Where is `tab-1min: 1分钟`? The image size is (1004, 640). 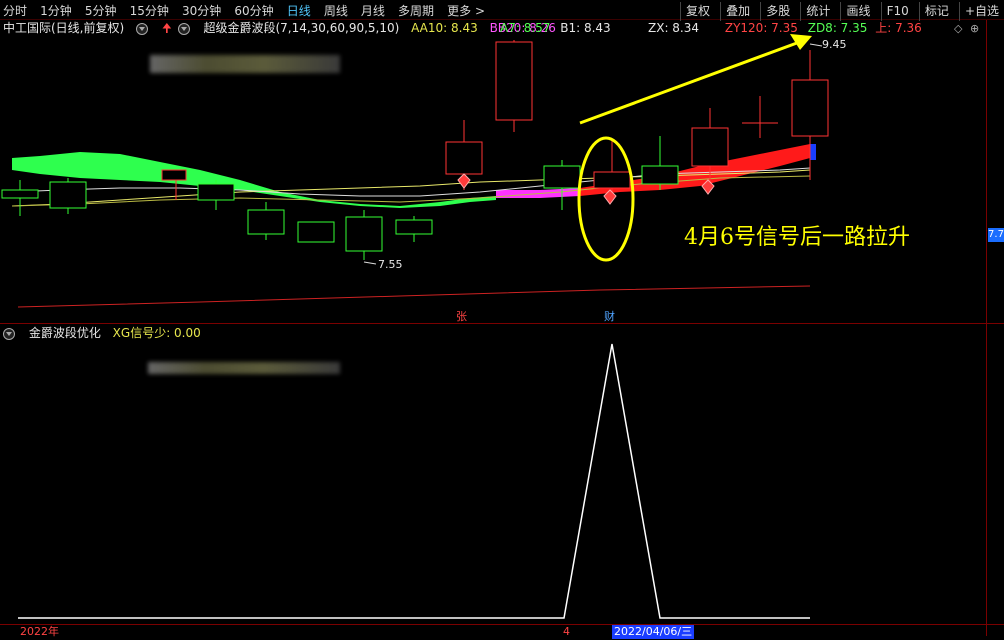
tab-1min: 1分钟 is located at coordinates (56, 11).